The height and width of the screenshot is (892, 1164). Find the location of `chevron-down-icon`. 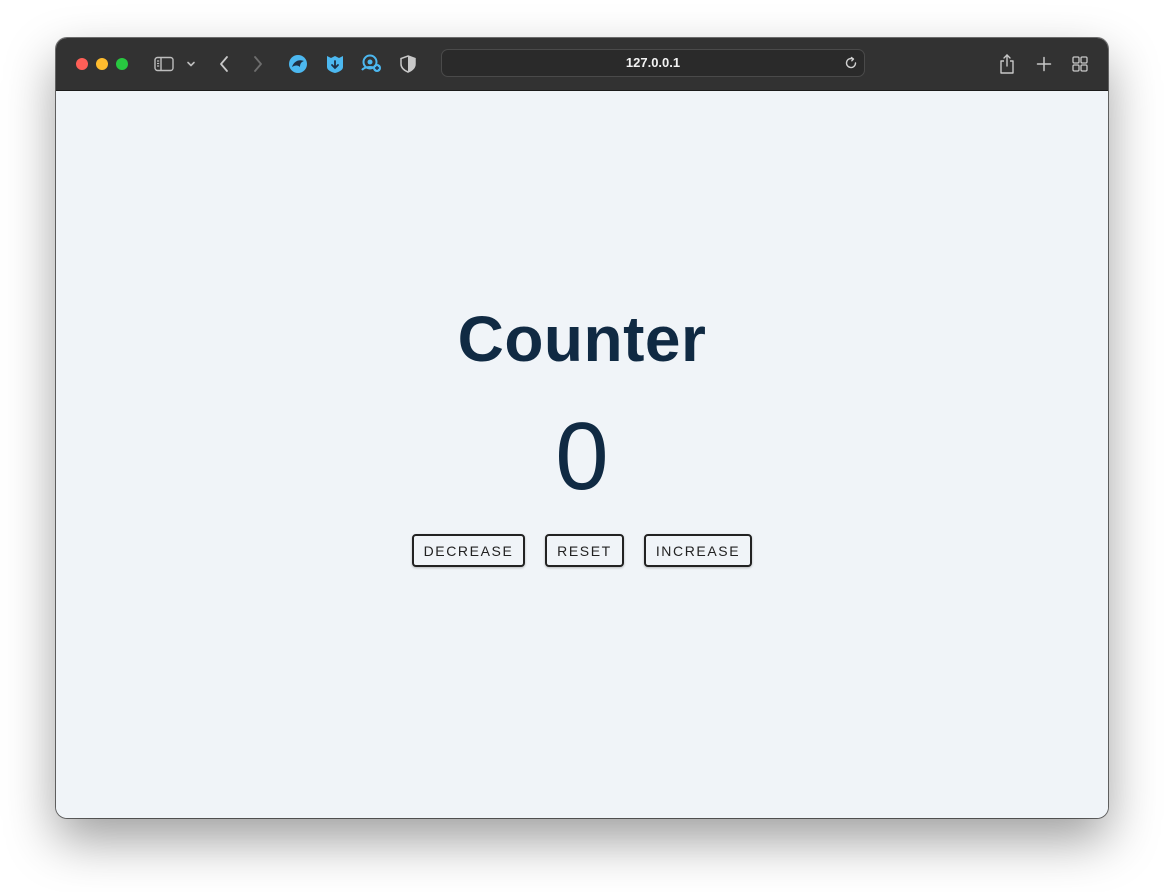

chevron-down-icon is located at coordinates (191, 64).